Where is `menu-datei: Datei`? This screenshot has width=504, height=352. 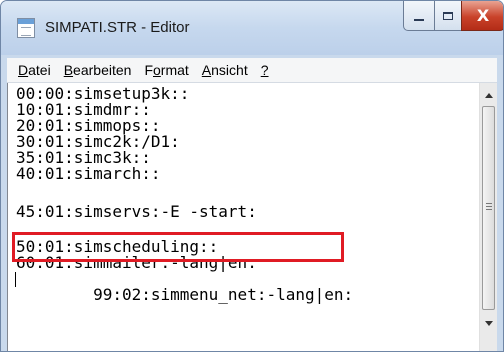
menu-datei: Datei is located at coordinates (34, 70).